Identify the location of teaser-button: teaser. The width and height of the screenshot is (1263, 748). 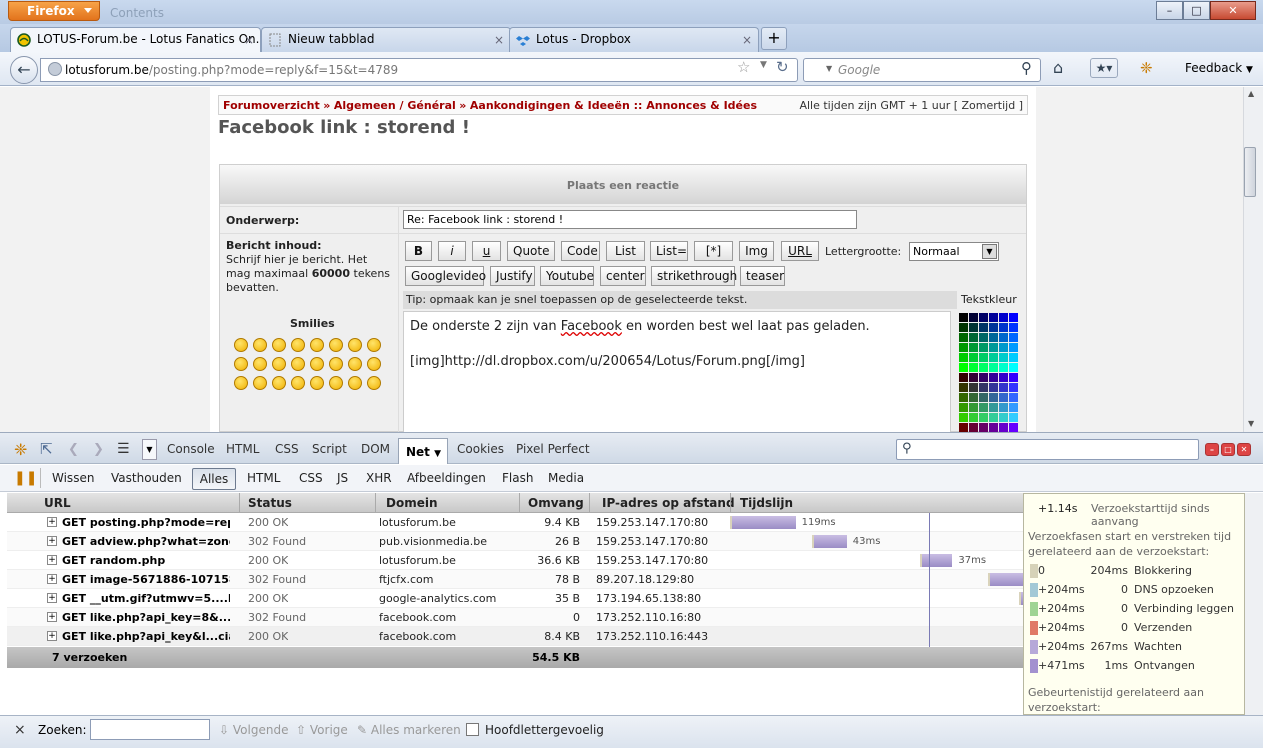
(762, 276).